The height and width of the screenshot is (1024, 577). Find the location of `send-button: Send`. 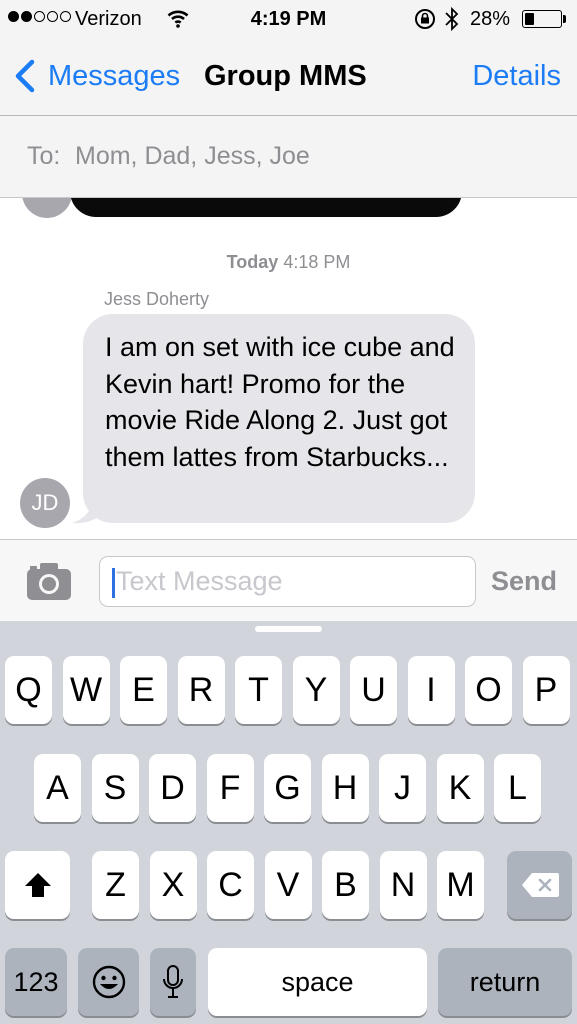

send-button: Send is located at coordinates (524, 581).